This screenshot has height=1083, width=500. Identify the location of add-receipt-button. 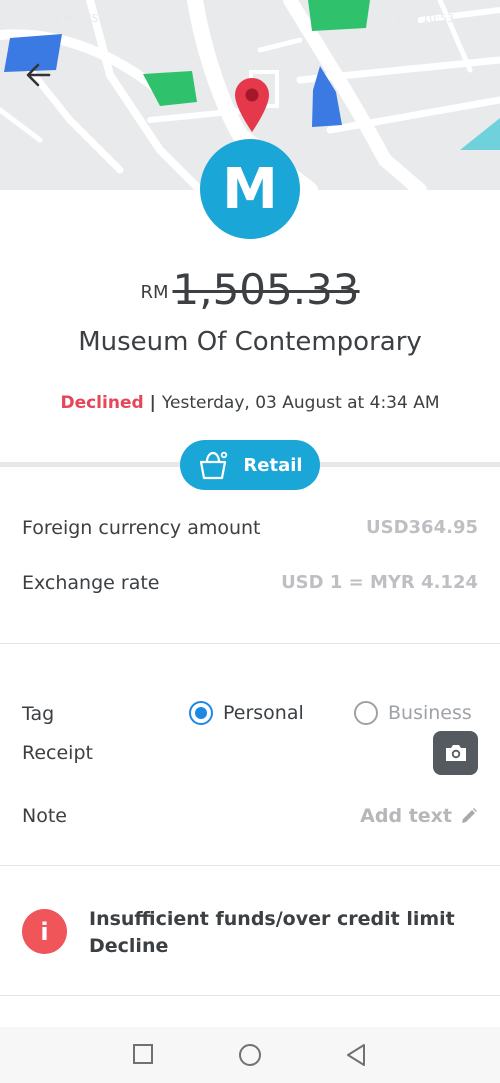
(455, 753).